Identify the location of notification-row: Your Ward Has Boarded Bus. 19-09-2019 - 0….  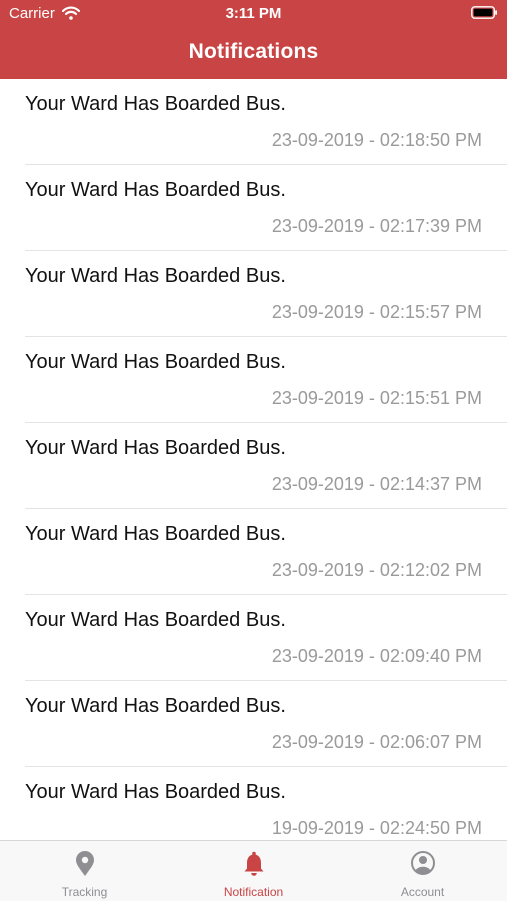
(253, 803).